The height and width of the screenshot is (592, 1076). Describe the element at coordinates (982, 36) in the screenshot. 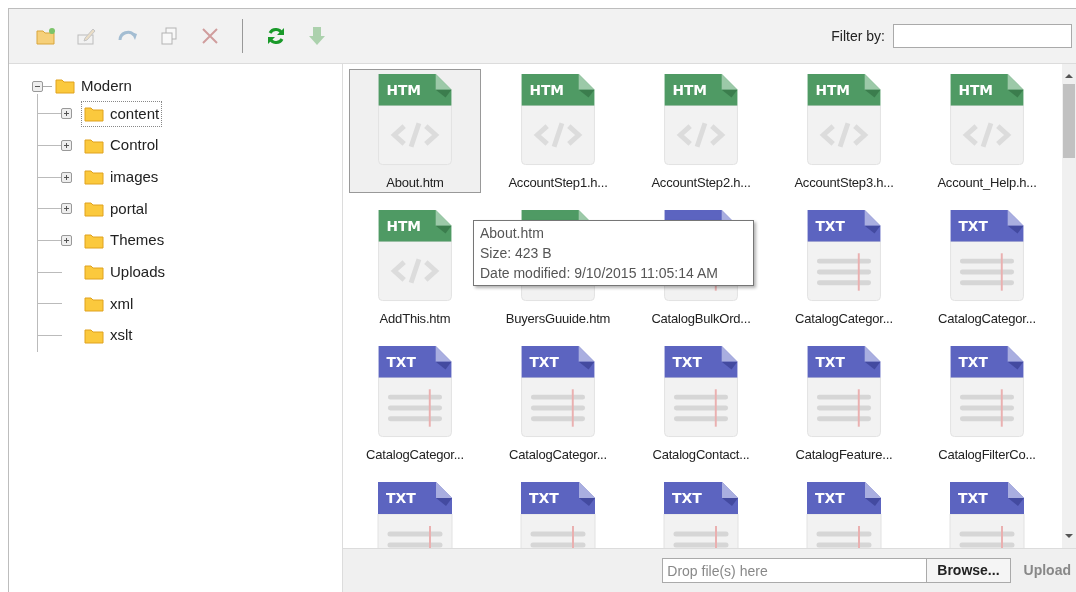

I see `filter-field` at that location.